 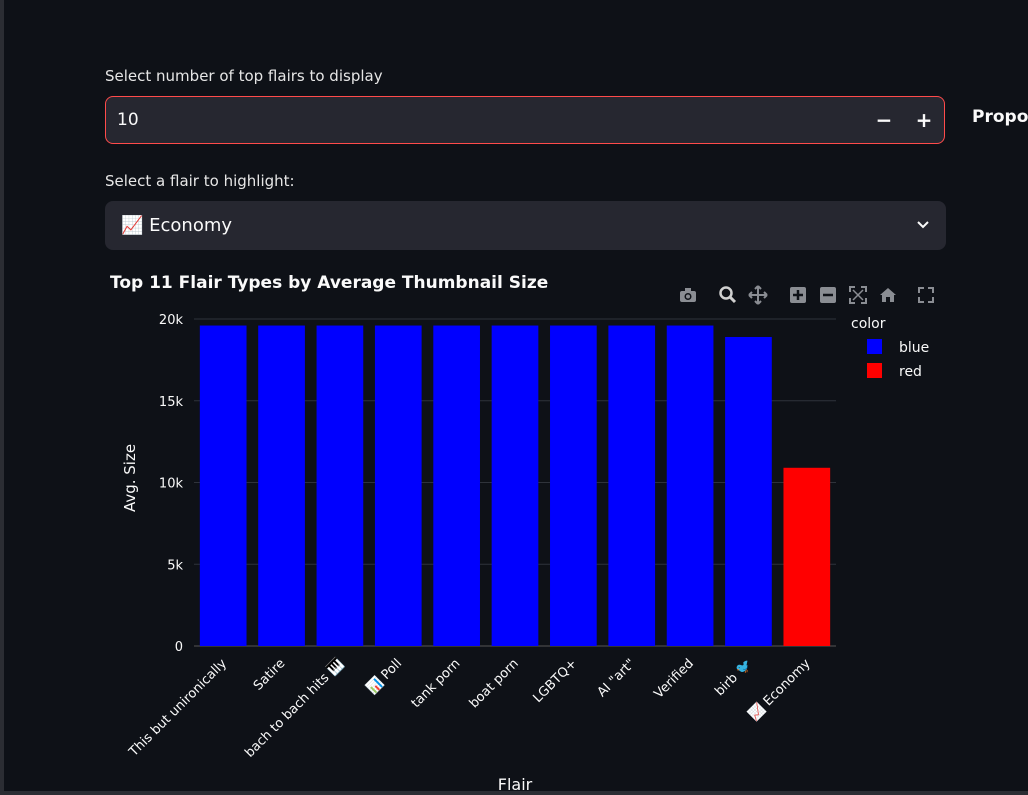 What do you see at coordinates (128, 120) in the screenshot?
I see `top-n-value: 10` at bounding box center [128, 120].